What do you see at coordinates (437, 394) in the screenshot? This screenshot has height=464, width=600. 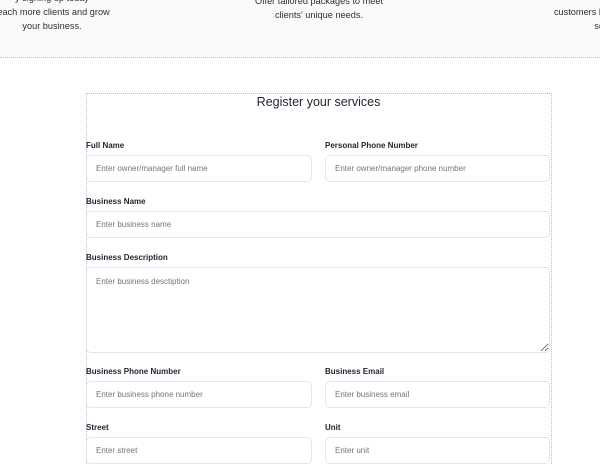 I see `business-email-input` at bounding box center [437, 394].